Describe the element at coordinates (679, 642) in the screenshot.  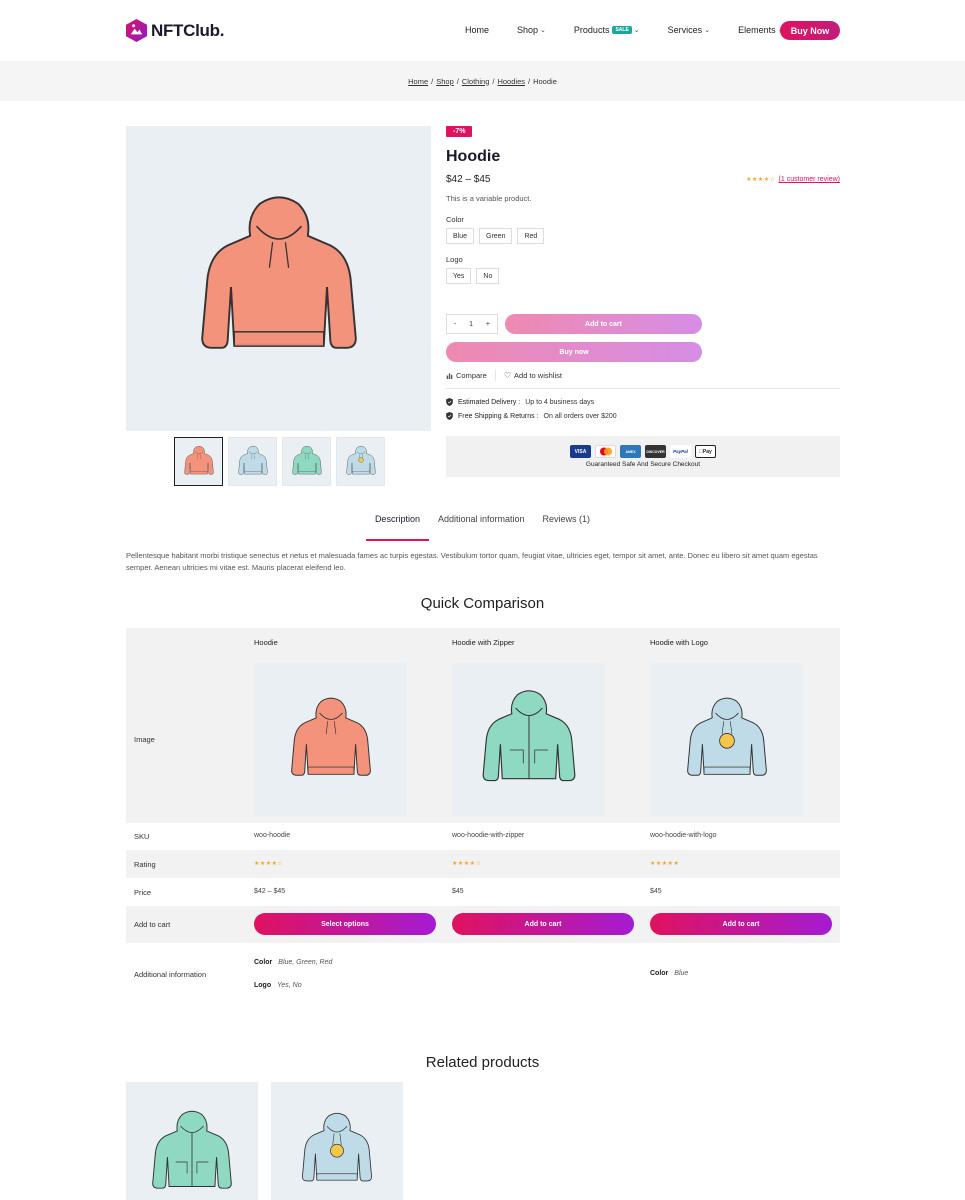
I see `product-name-hoodie-logo: Hoodie with Logo` at that location.